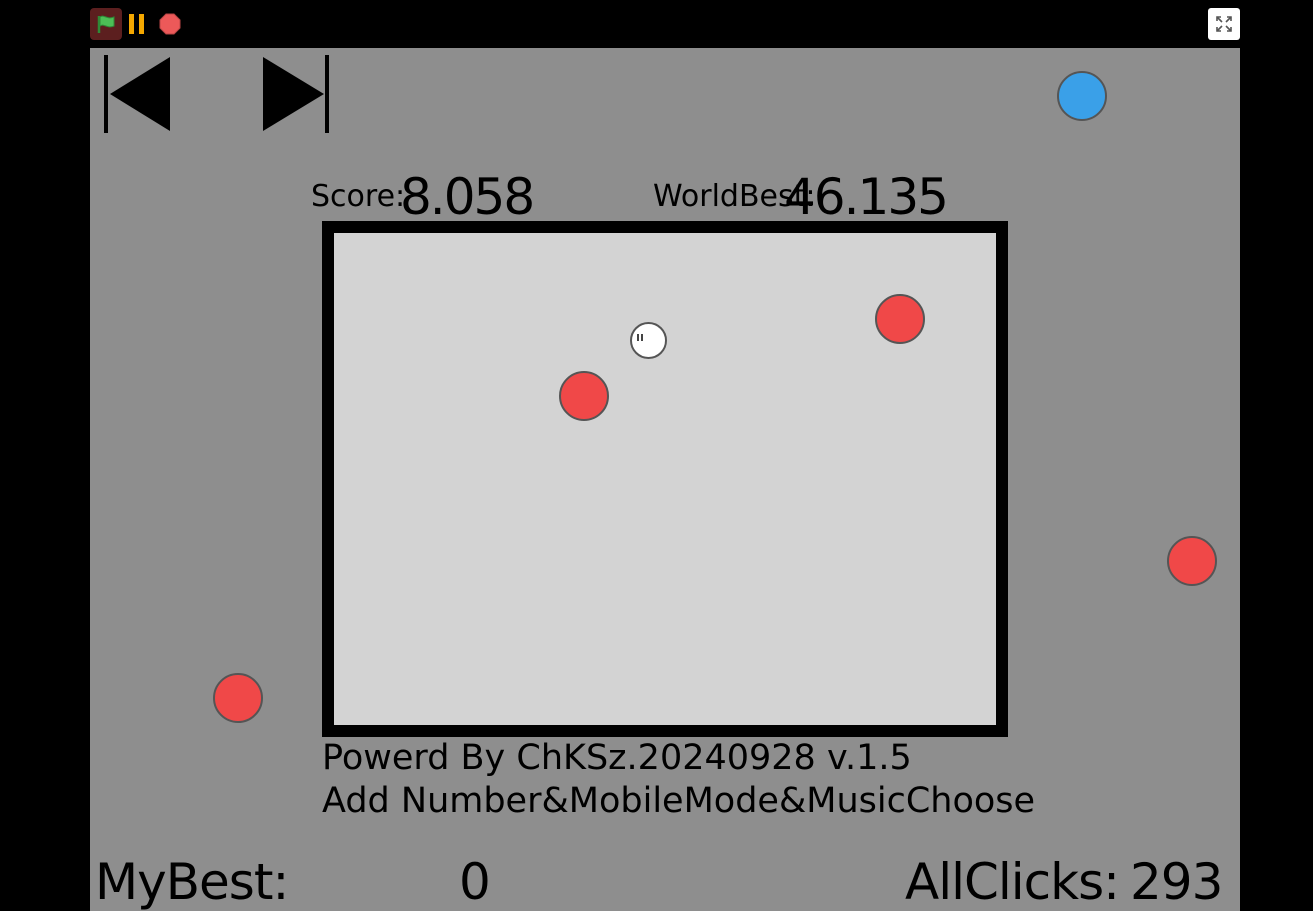 The image size is (1313, 911). I want to click on fullscreen-button, so click(1224, 24).